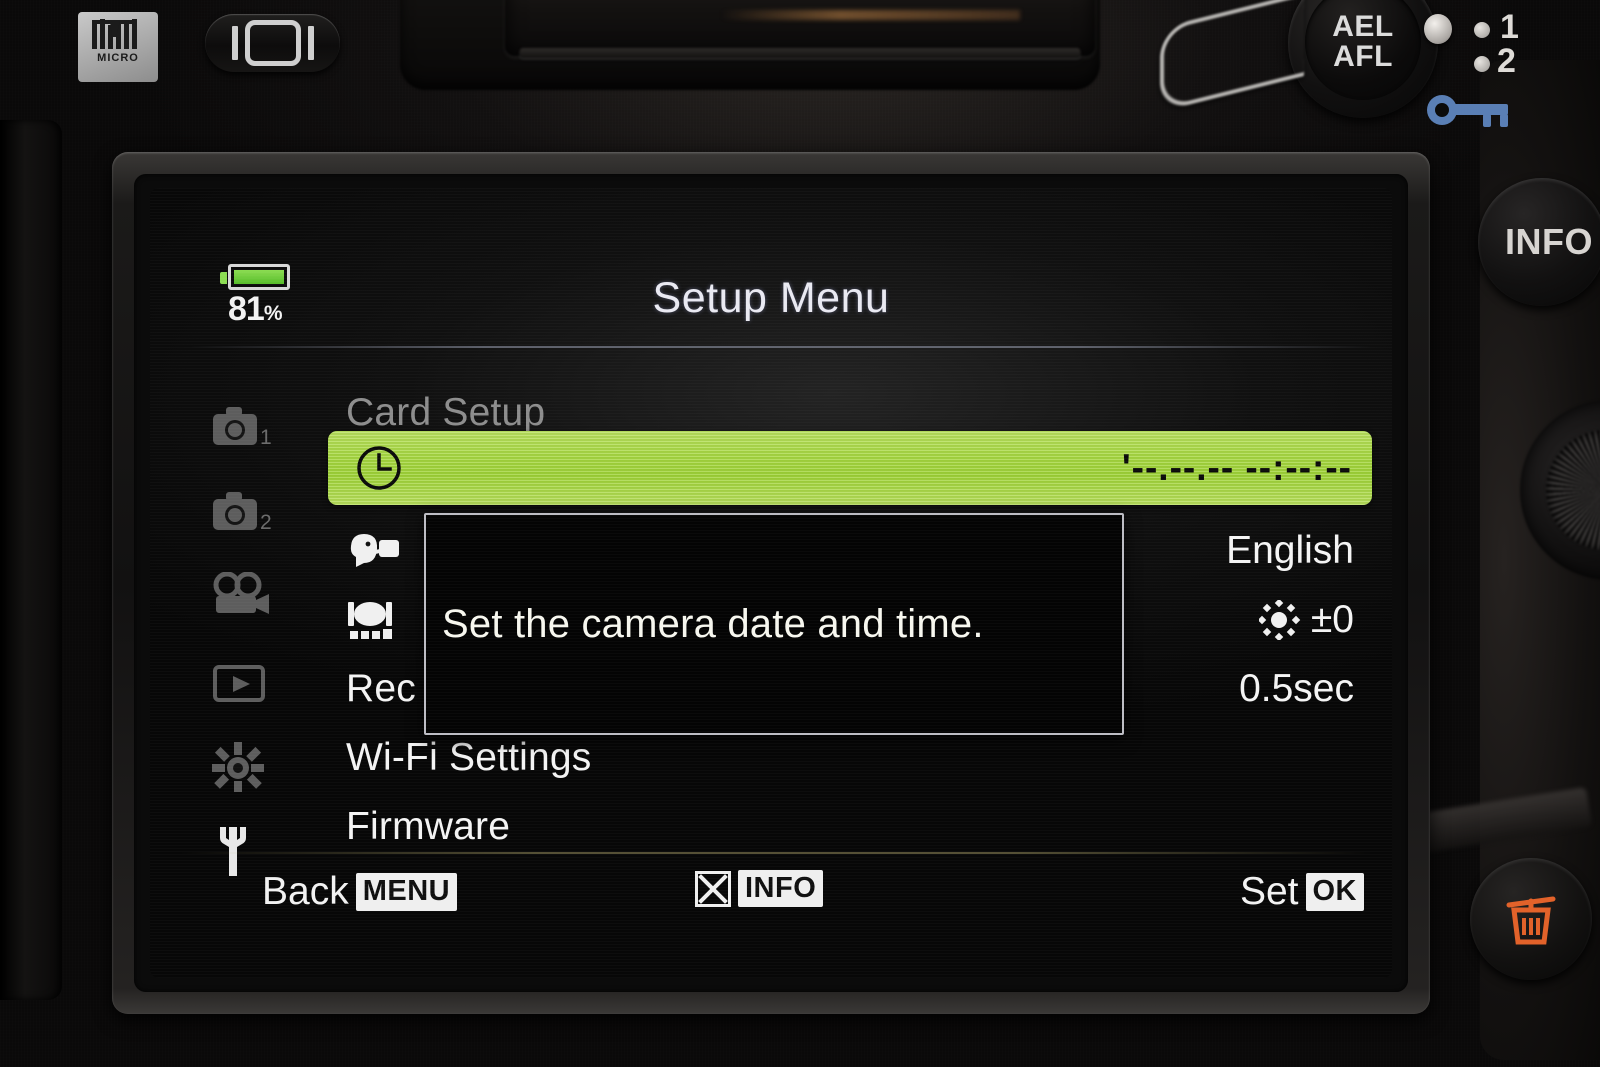 The width and height of the screenshot is (1600, 1067). I want to click on menu-tab-strip: 1 2, so click(267, 639).